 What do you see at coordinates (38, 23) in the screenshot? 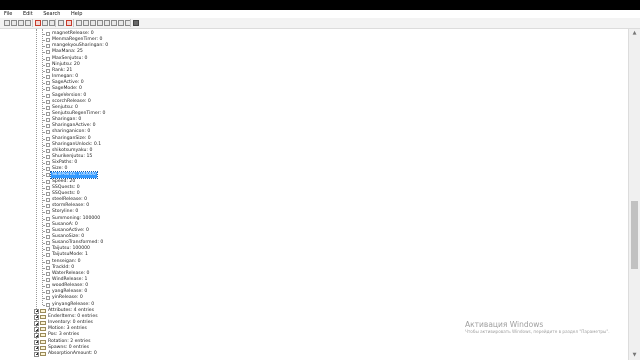
I see `delete-icon` at bounding box center [38, 23].